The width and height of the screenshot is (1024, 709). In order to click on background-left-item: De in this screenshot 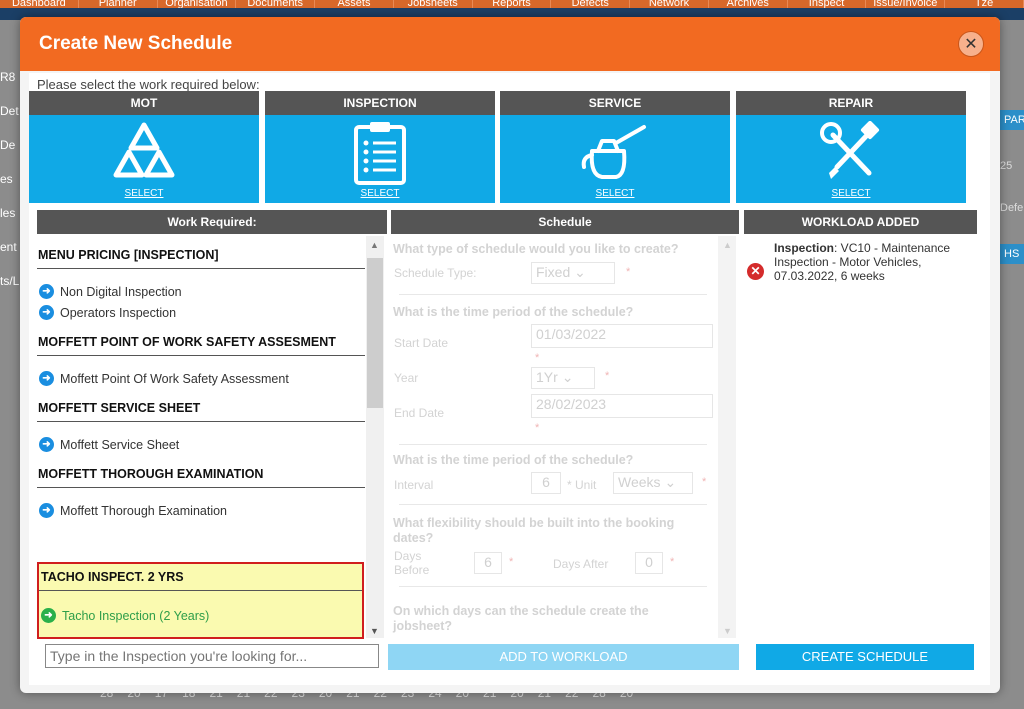, I will do `click(8, 145)`.